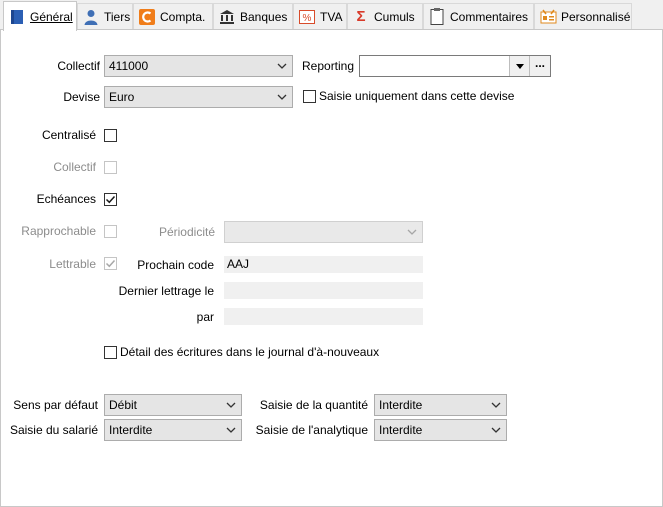  Describe the element at coordinates (17, 17) in the screenshot. I see `general-icon` at that location.